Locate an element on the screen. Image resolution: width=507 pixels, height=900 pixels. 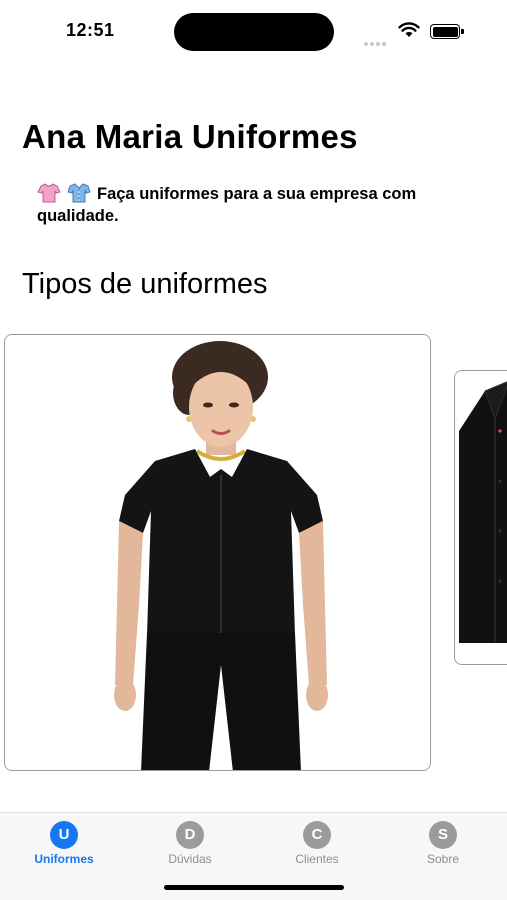
battery-icon is located at coordinates (447, 31).